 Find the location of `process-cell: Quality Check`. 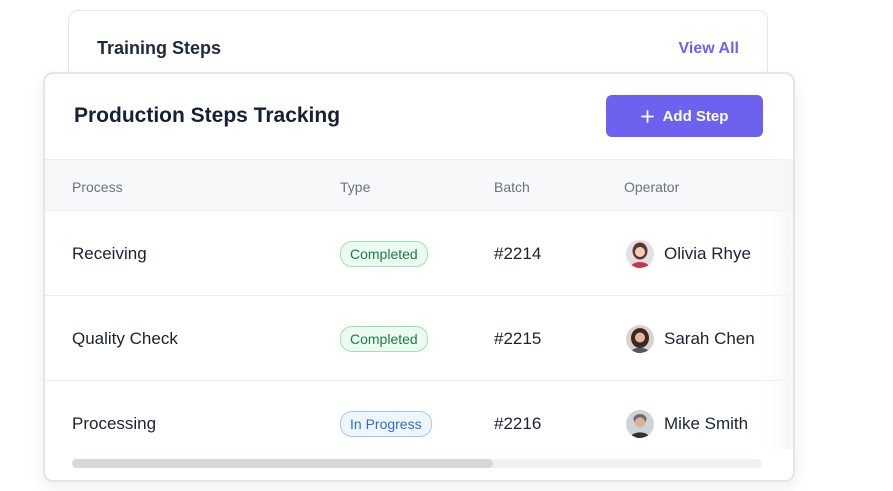

process-cell: Quality Check is located at coordinates (125, 338).